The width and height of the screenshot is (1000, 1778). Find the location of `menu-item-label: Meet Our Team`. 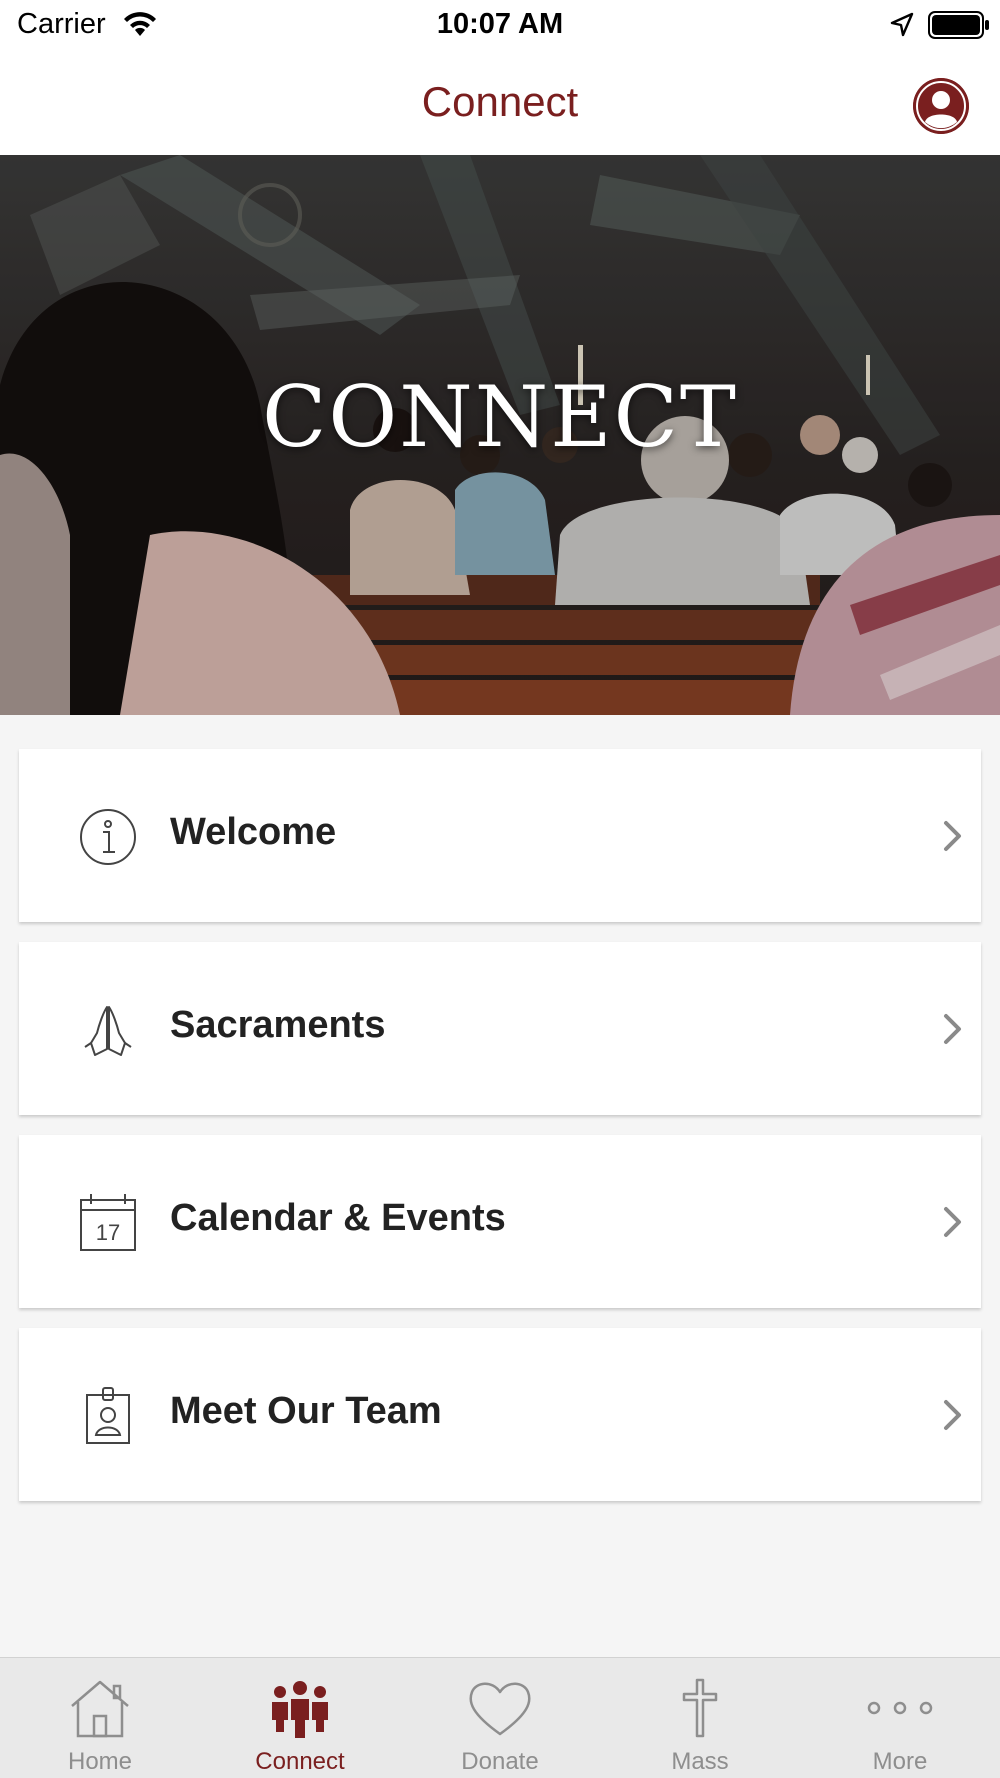

menu-item-label: Meet Our Team is located at coordinates (306, 1411).